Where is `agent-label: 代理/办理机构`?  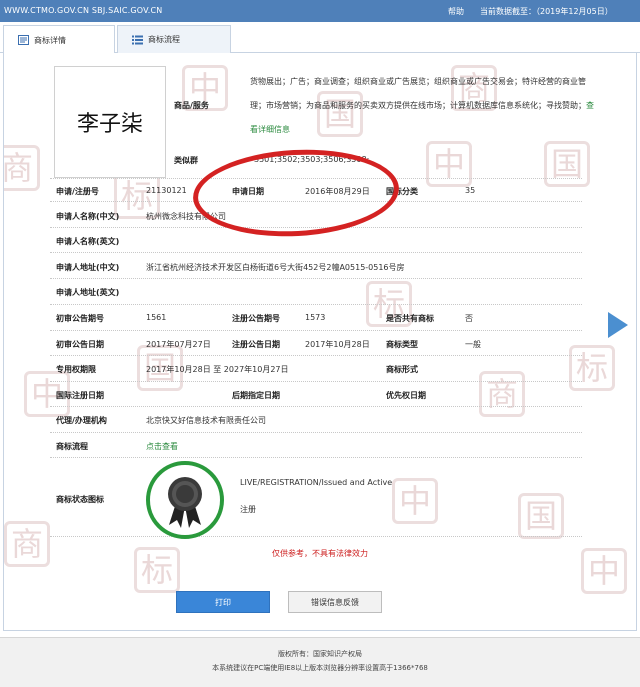
agent-label: 代理/办理机构 is located at coordinates (81, 420).